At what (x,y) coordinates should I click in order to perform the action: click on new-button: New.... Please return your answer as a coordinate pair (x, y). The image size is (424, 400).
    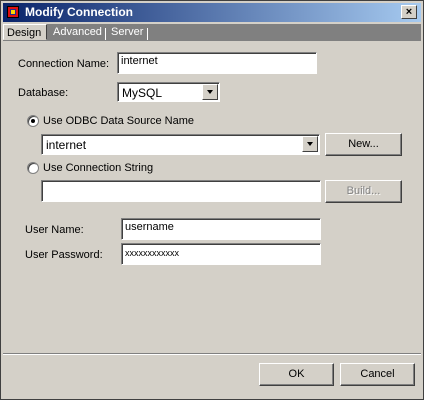
    Looking at the image, I should click on (363, 144).